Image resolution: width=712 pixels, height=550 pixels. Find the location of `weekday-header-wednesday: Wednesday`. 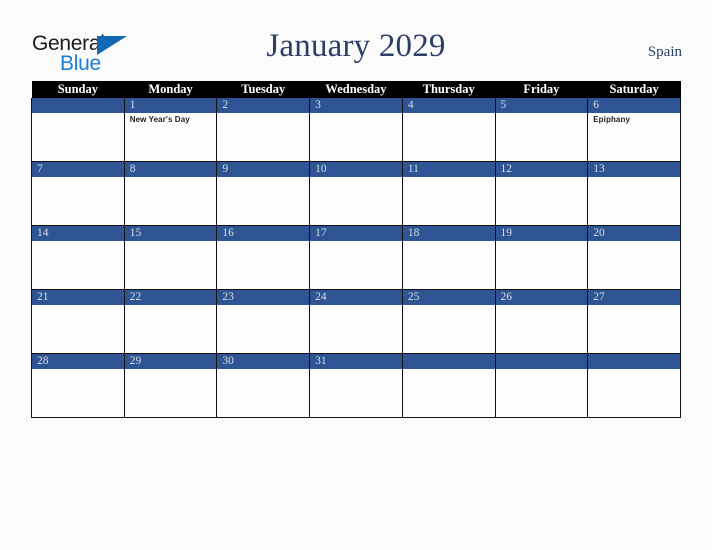

weekday-header-wednesday: Wednesday is located at coordinates (356, 89).